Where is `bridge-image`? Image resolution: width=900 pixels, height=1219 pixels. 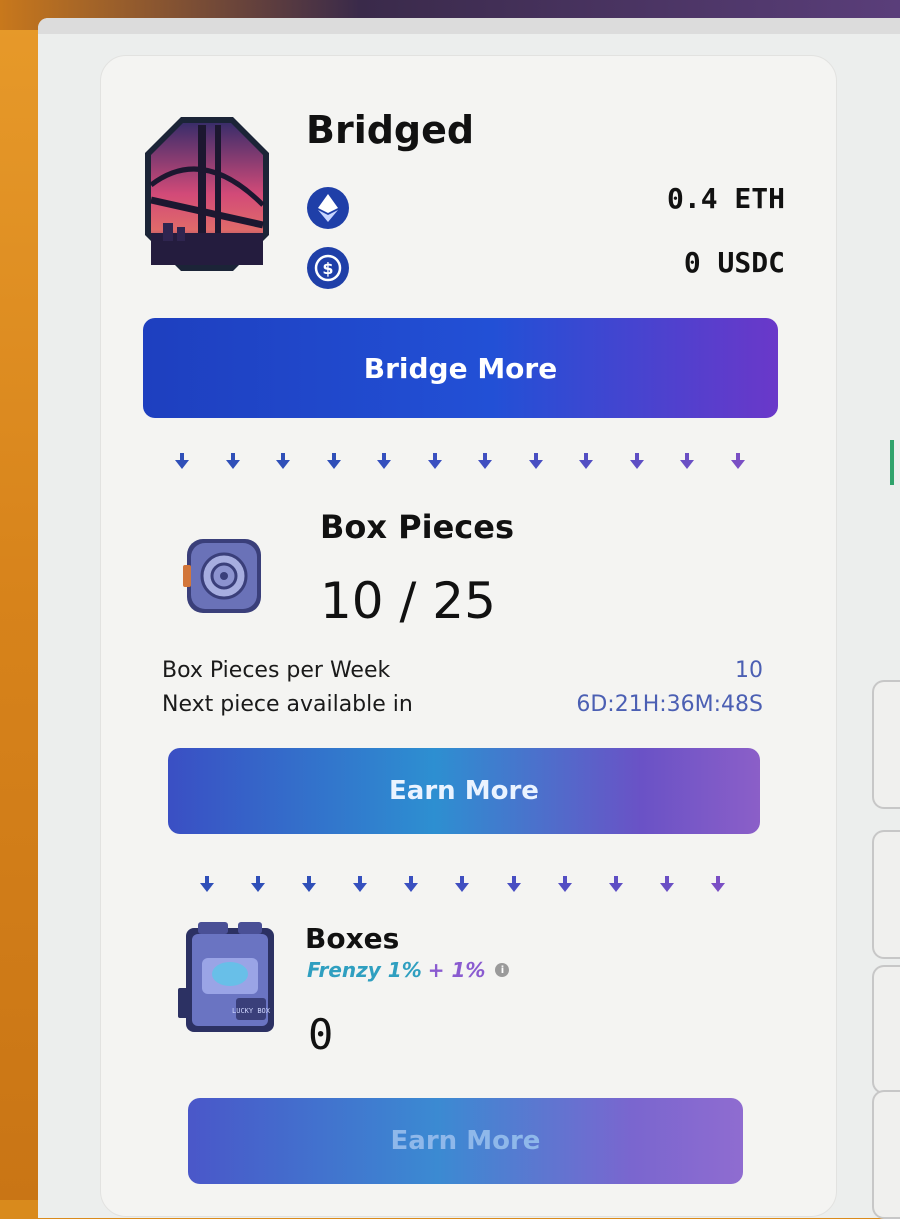
bridge-image is located at coordinates (207, 194).